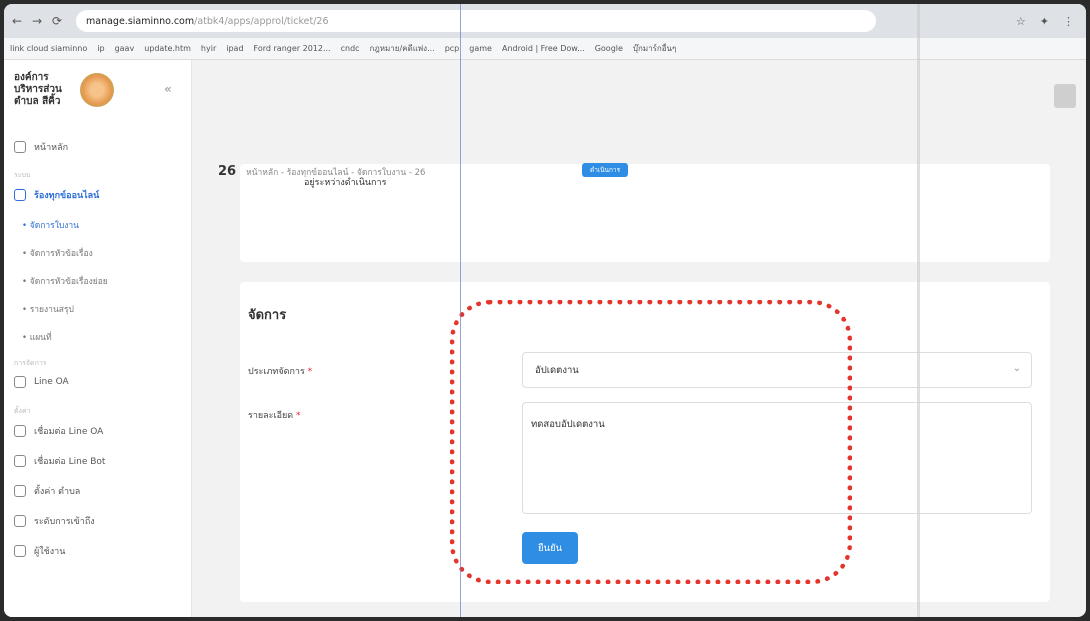 This screenshot has width=1090, height=621. What do you see at coordinates (48, 309) in the screenshot?
I see `sidebar-subitem: • รายงานสรุป` at bounding box center [48, 309].